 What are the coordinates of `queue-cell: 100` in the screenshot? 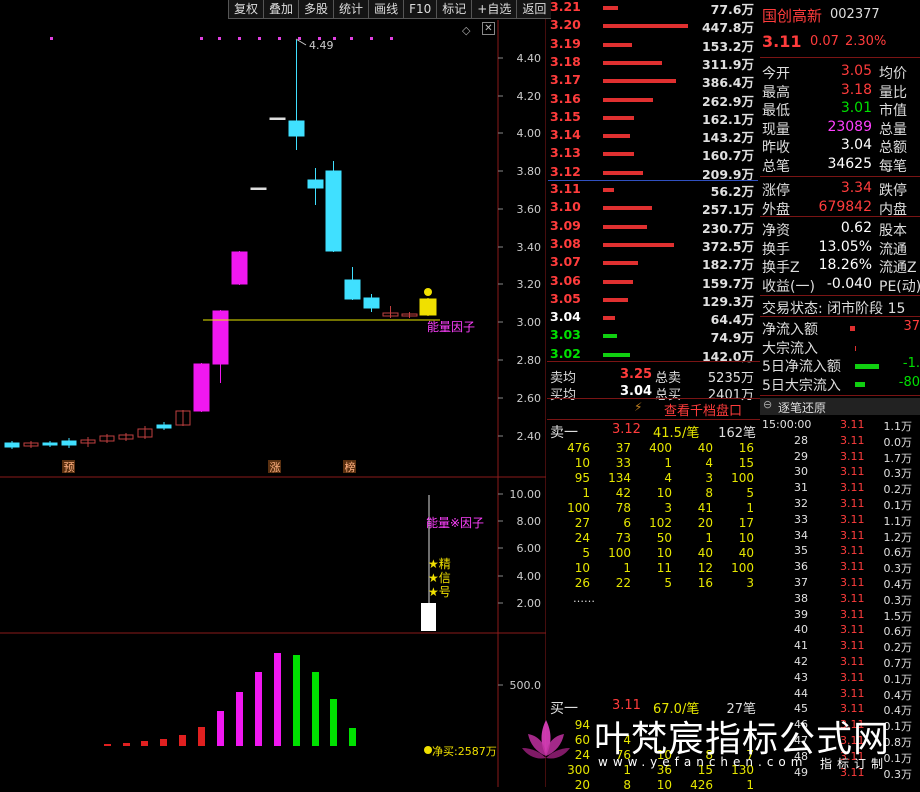 It's located at (578, 508).